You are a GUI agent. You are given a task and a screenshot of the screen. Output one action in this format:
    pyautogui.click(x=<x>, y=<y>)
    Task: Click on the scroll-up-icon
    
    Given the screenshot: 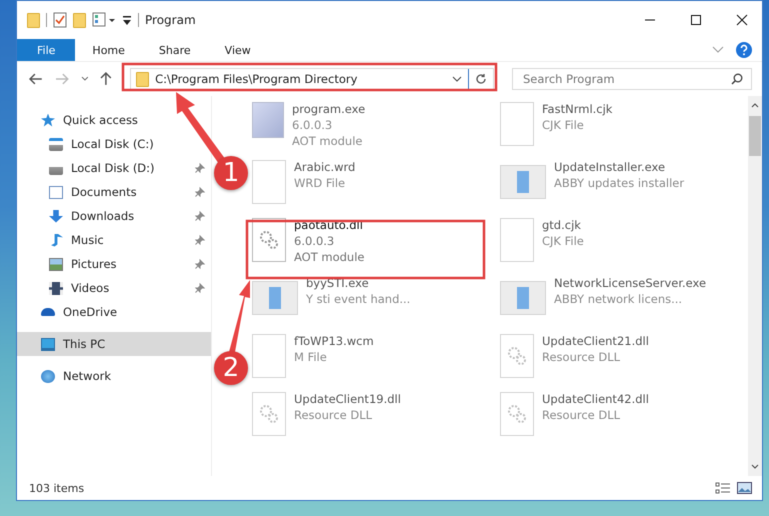 What is the action you would take?
    pyautogui.click(x=755, y=105)
    